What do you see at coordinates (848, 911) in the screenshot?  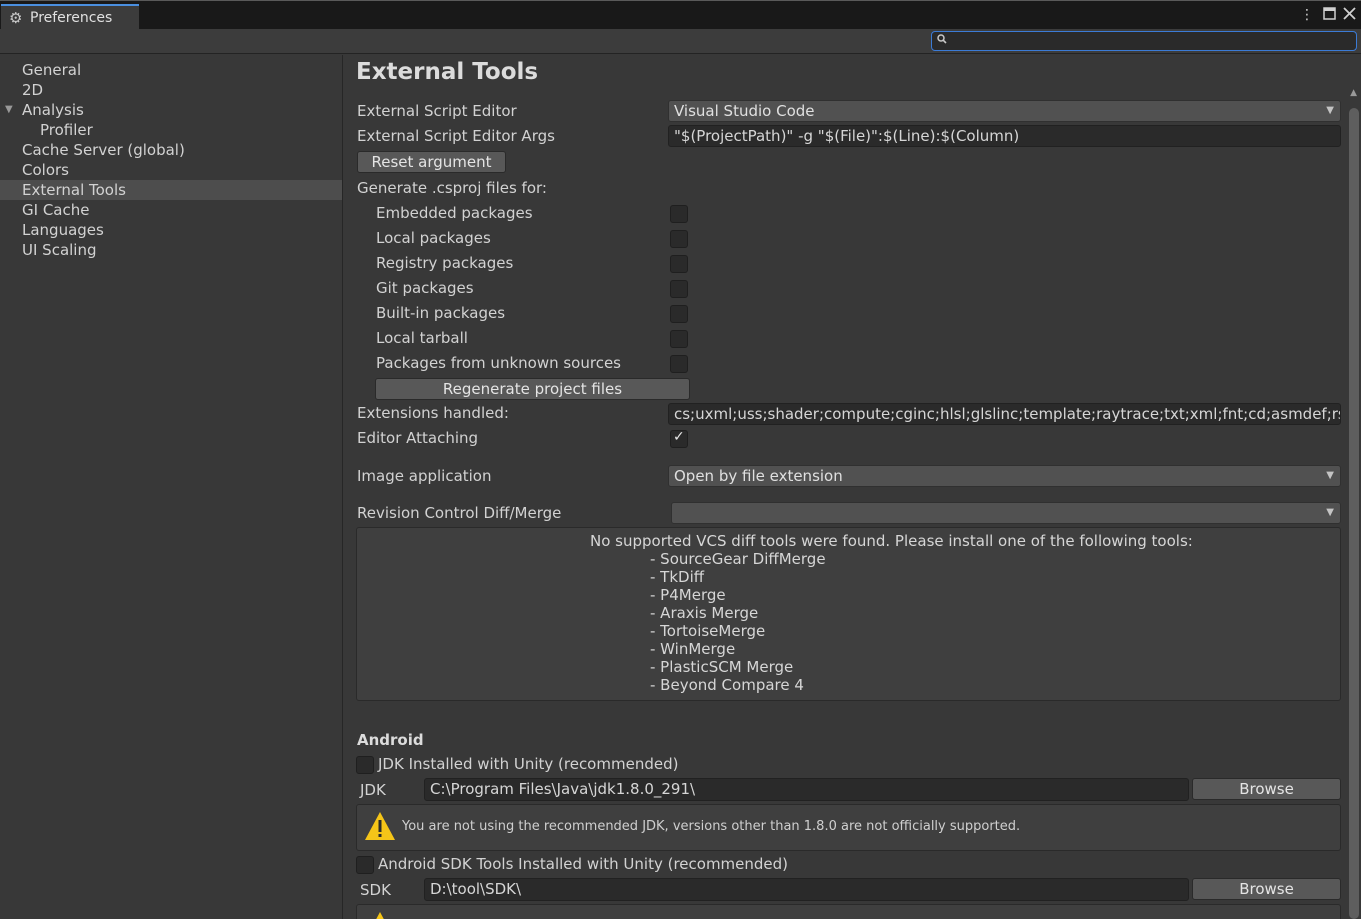 I see `sdk-warning-box` at bounding box center [848, 911].